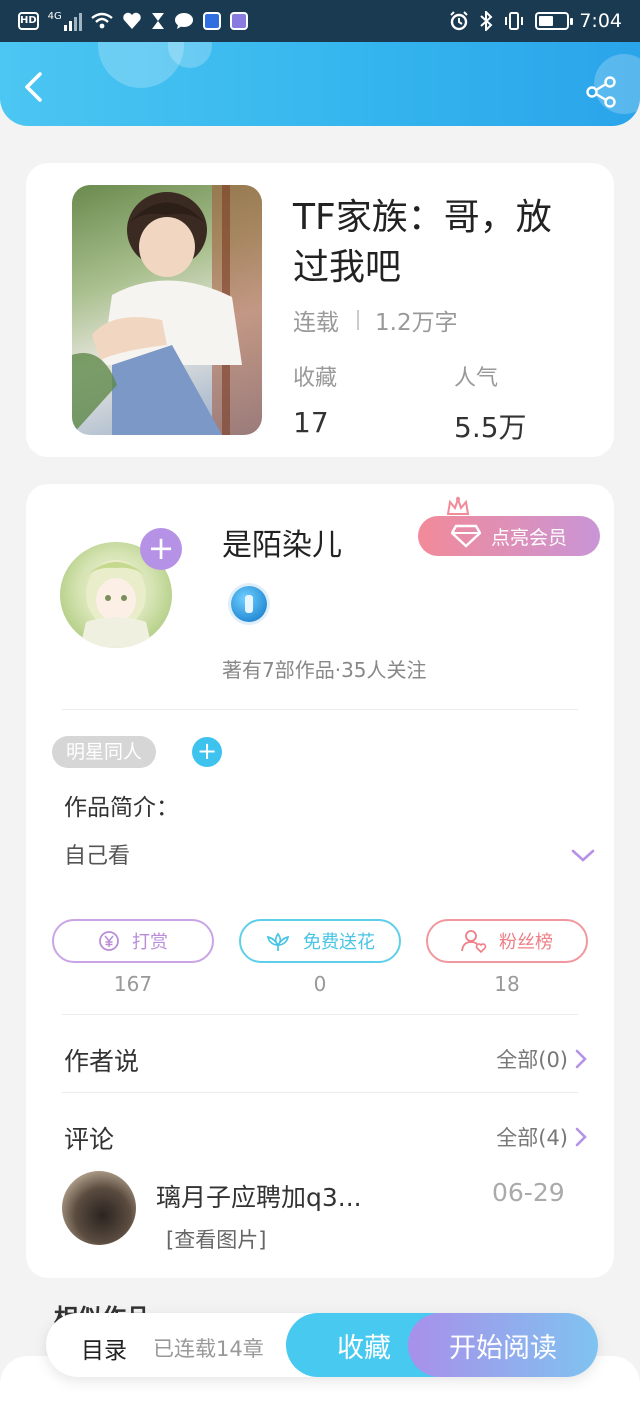 This screenshot has height=1422, width=640. Describe the element at coordinates (102, 1061) in the screenshot. I see `author-says-title: 作者说` at that location.